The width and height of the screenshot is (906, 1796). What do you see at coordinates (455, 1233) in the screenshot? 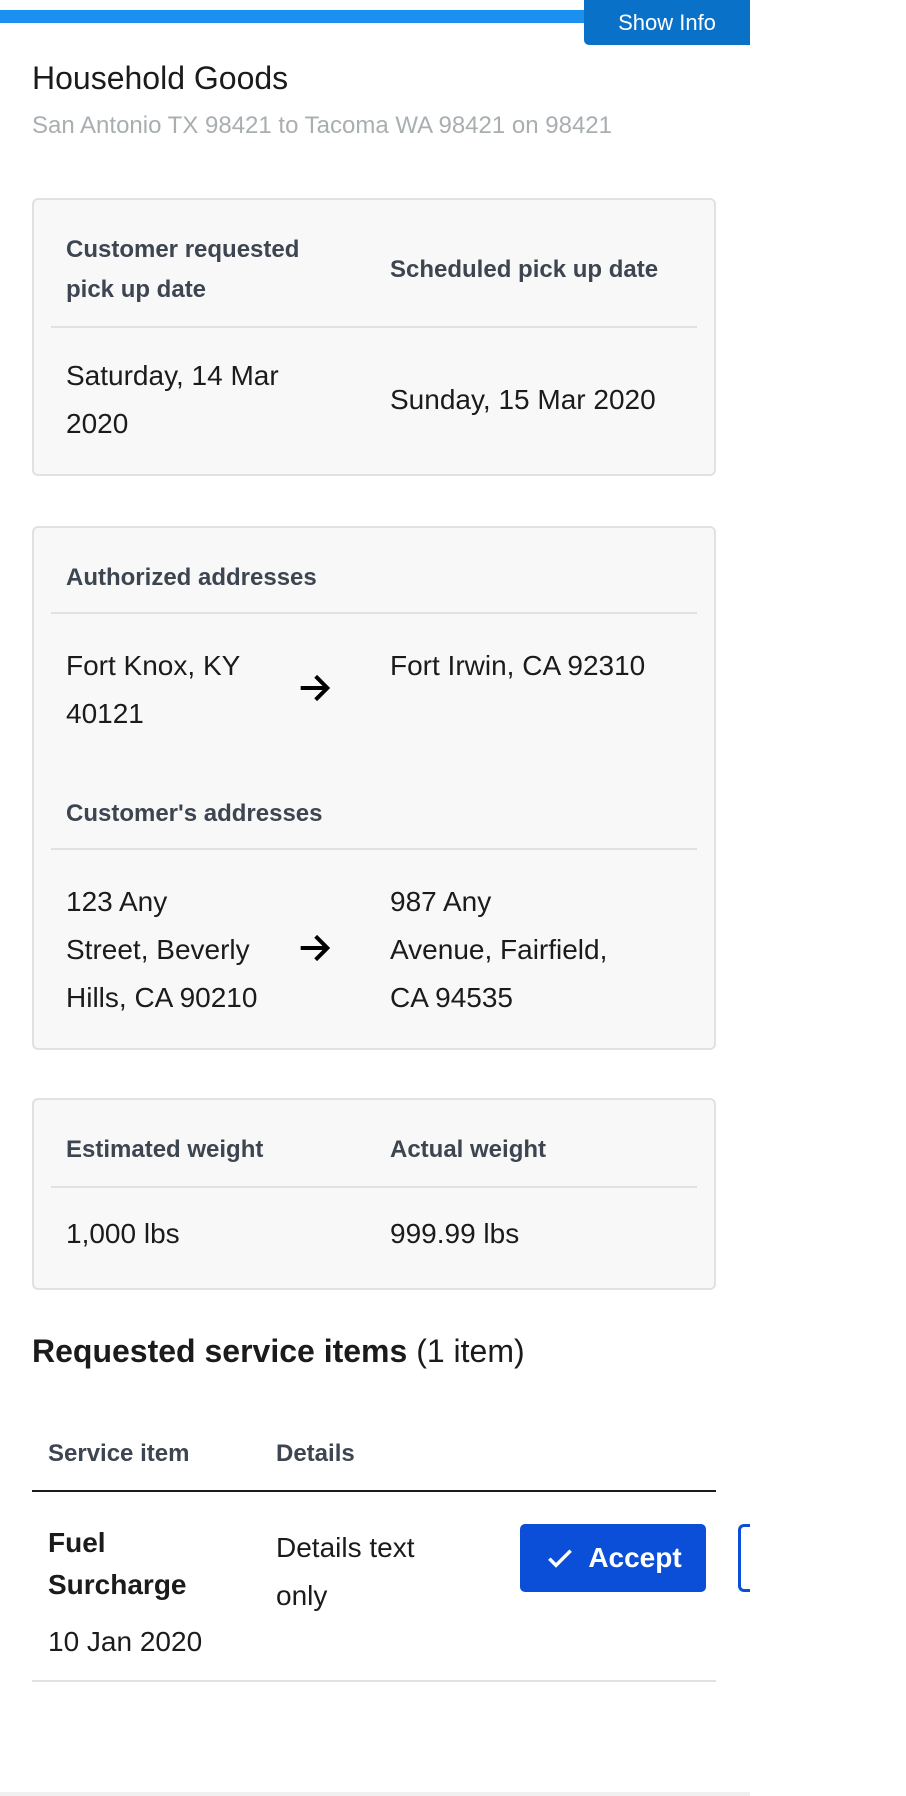
I see `actual-weight-value: 999.99 lbs` at bounding box center [455, 1233].